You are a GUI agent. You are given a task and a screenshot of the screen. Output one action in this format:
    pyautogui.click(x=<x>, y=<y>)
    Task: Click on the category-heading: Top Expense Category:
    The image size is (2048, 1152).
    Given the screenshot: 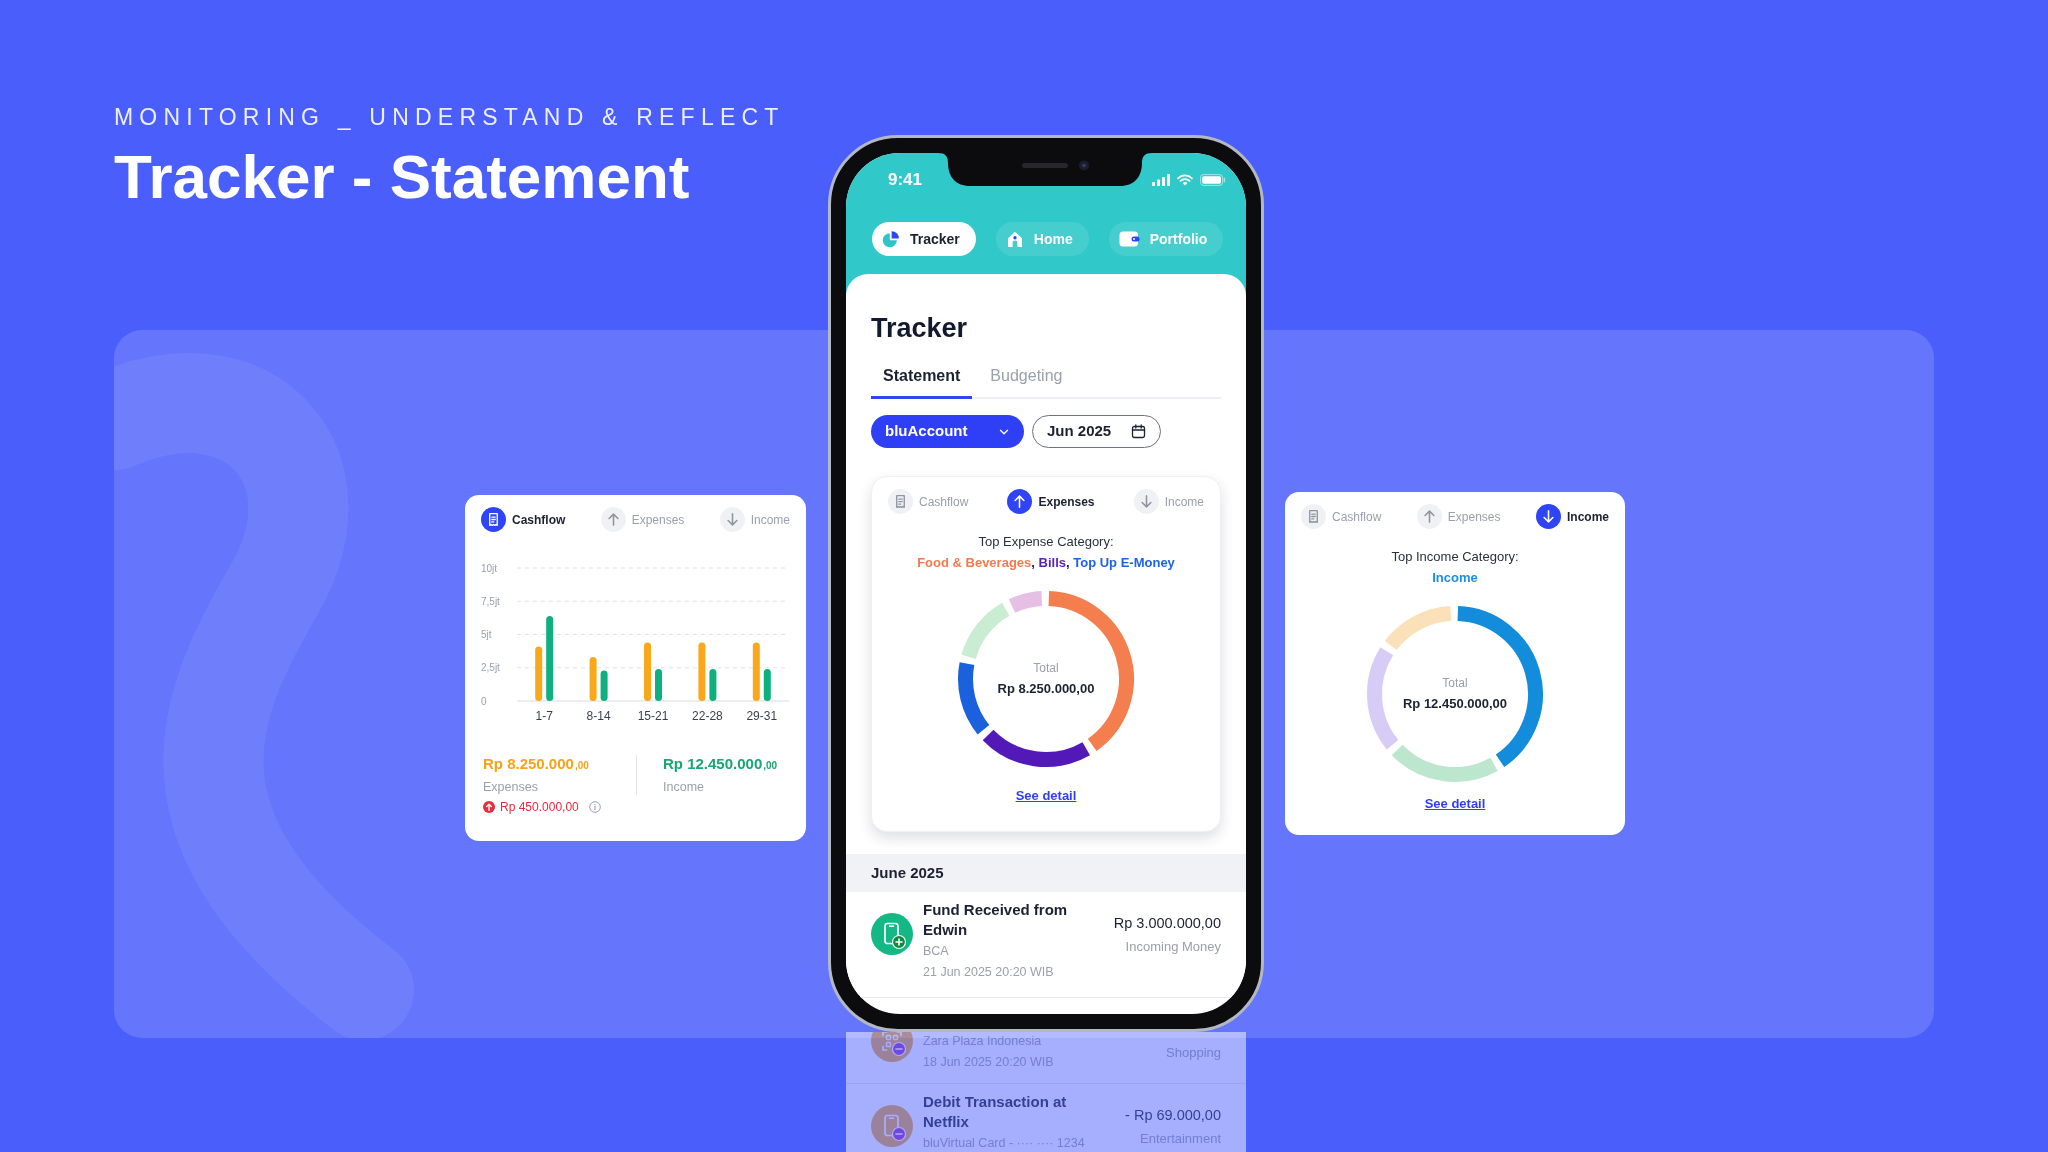 What is the action you would take?
    pyautogui.click(x=1046, y=542)
    